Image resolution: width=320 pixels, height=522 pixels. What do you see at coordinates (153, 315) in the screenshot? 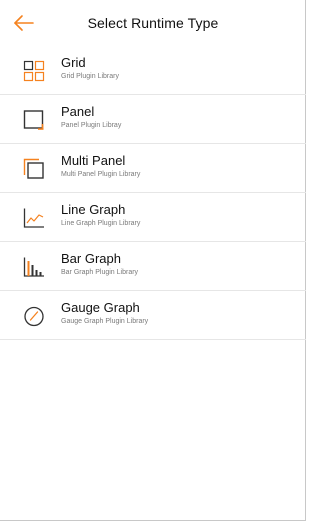
I see `list-item-gauge-graph: Gauge Graph Gauge Graph Plugin Library` at bounding box center [153, 315].